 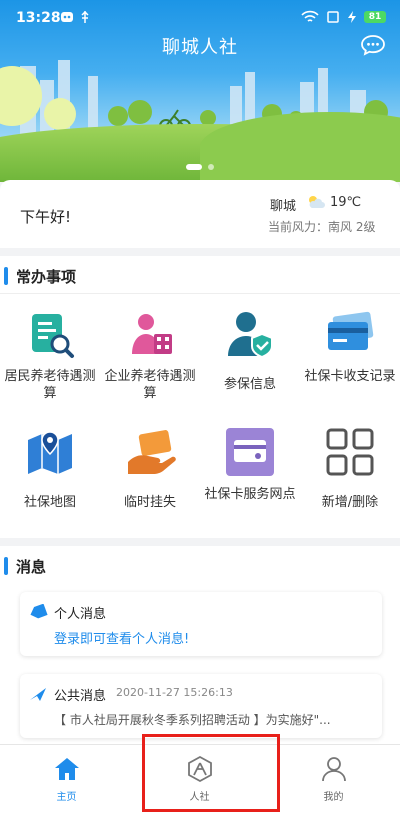 I want to click on hand-card-icon, so click(x=152, y=452).